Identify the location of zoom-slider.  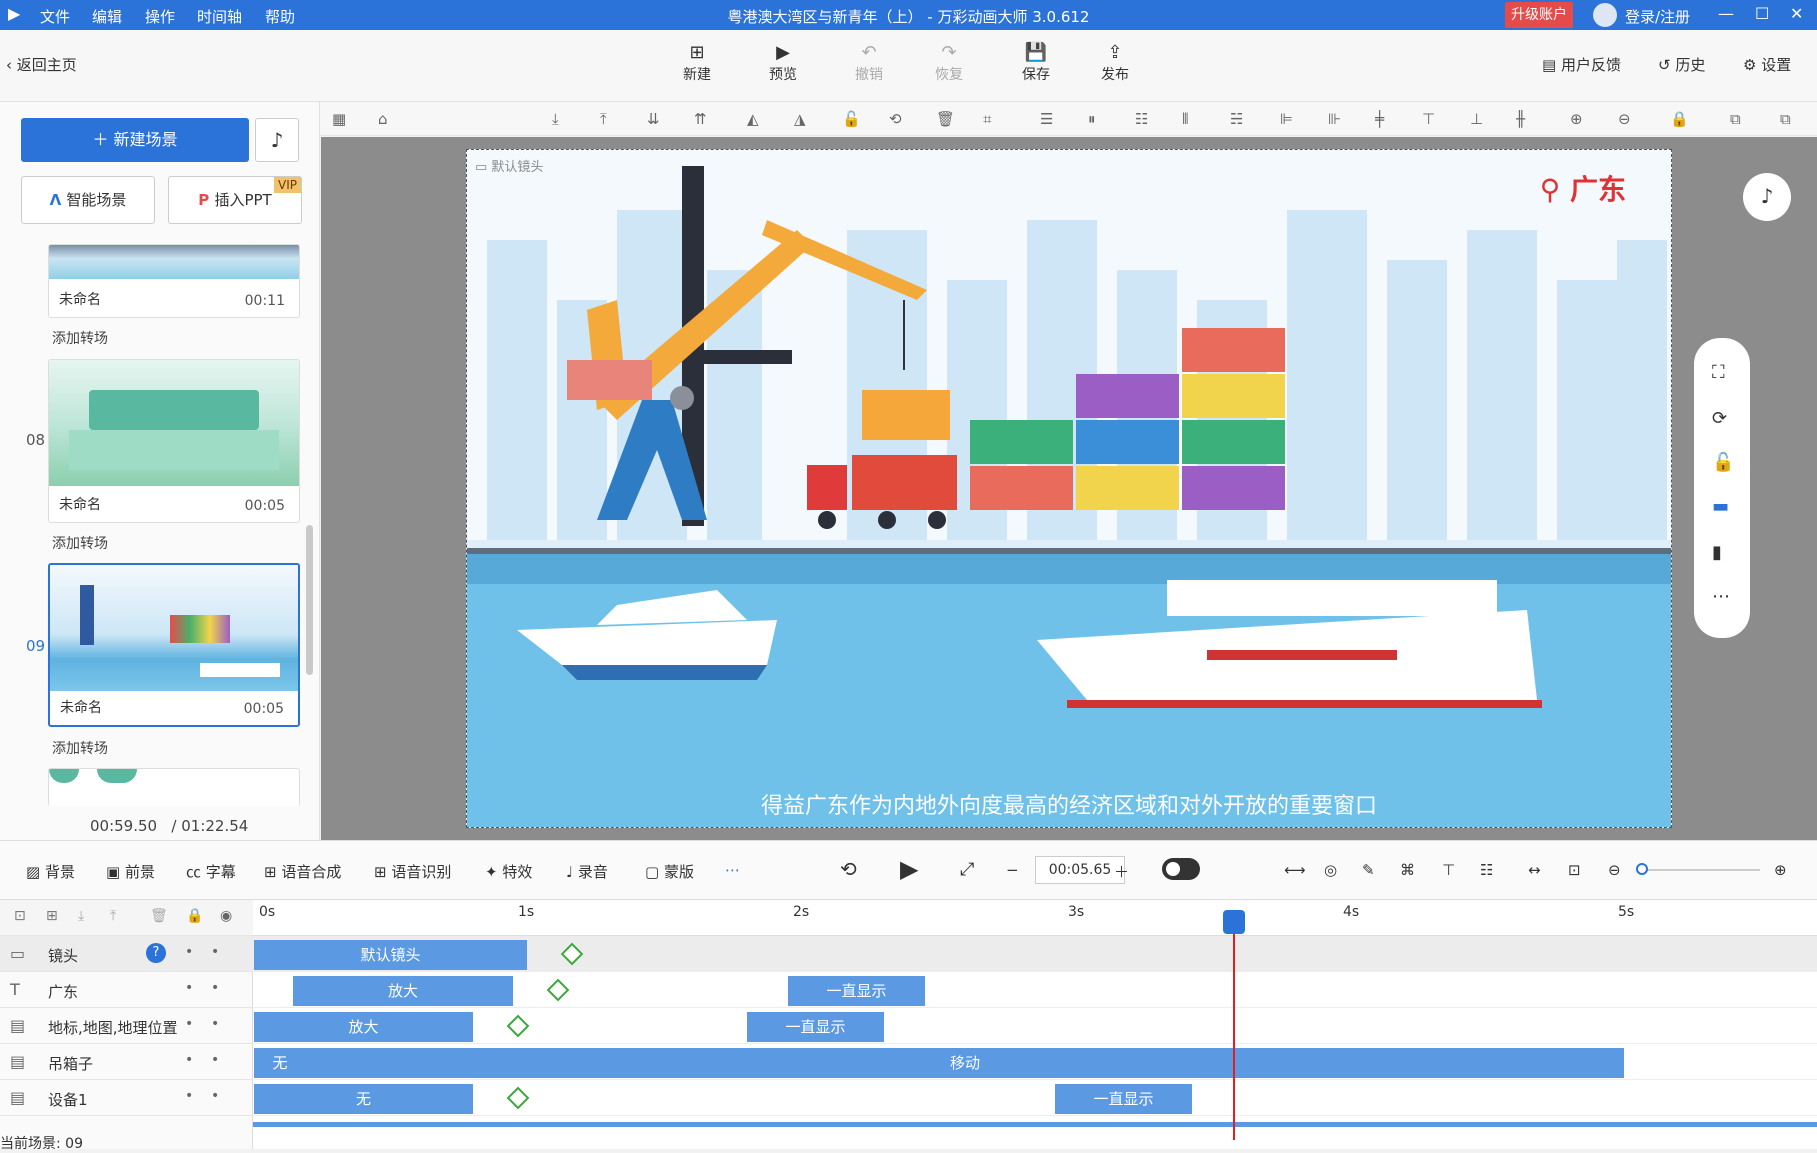
(1700, 870).